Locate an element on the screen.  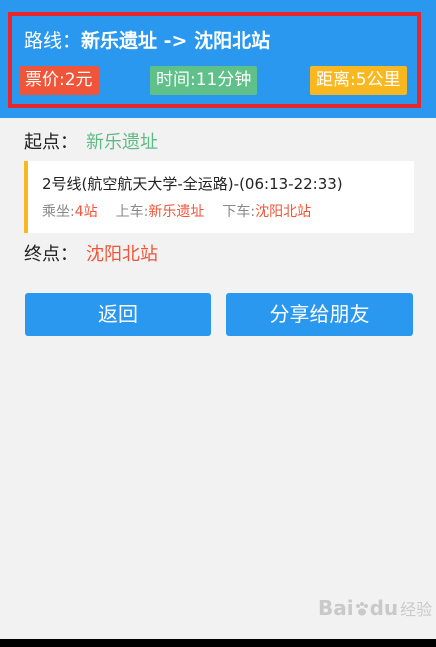
end-point: 终点： 沈阳北站 is located at coordinates (91, 255).